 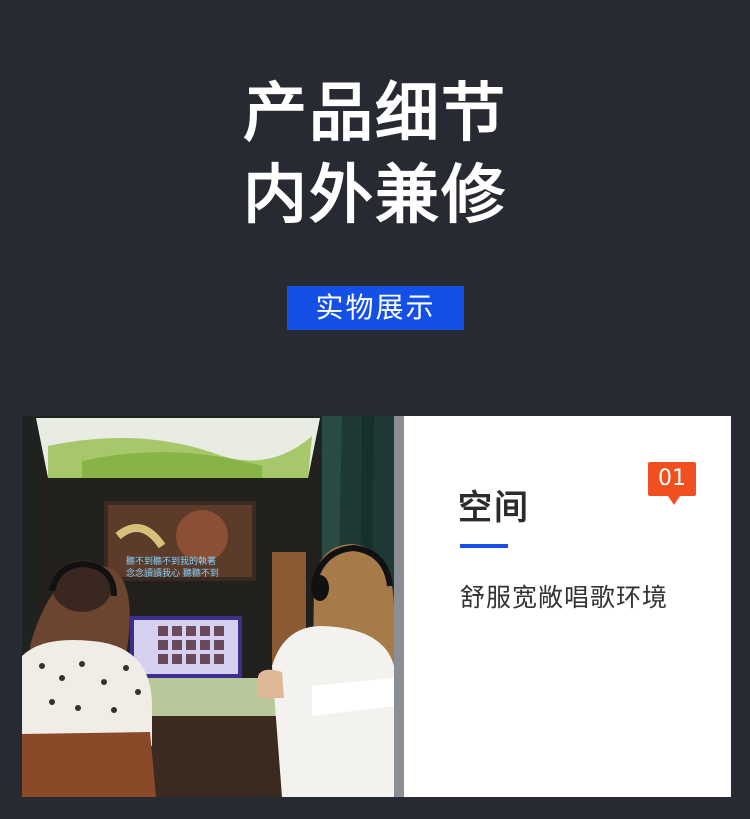 I want to click on screen-lyric-2: 念念讀讀我心 聽聽不到, so click(x=172, y=573).